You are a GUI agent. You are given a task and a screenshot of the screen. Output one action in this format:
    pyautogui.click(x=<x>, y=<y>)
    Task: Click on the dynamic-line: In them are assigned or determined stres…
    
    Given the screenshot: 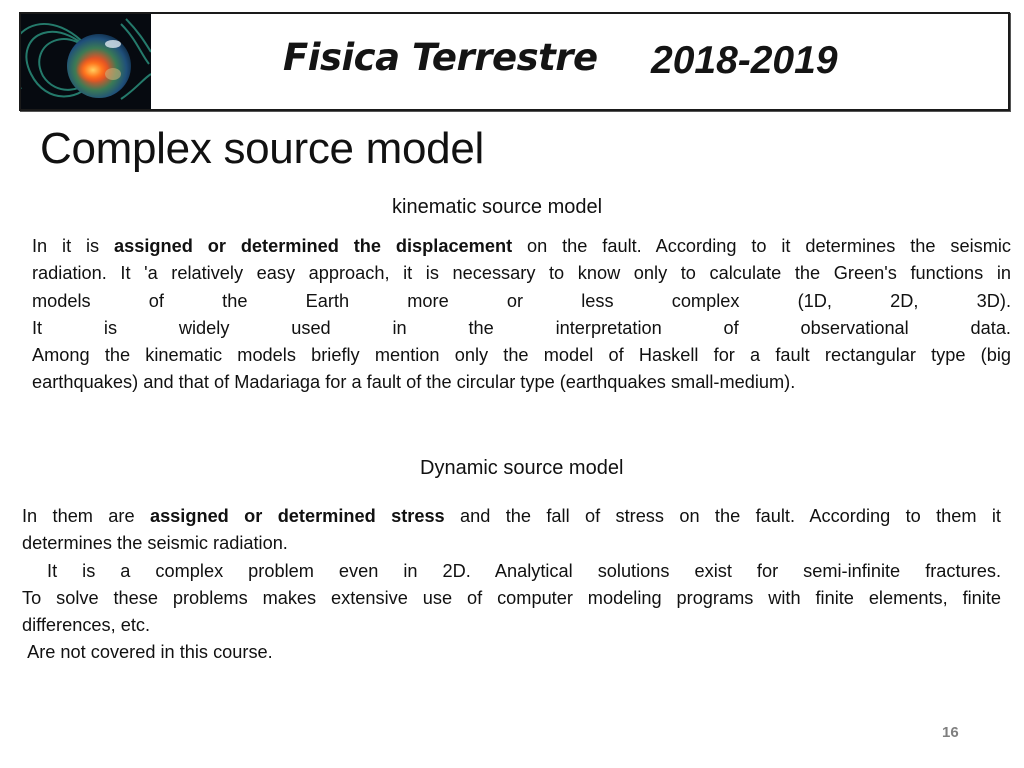 What is the action you would take?
    pyautogui.click(x=511, y=516)
    